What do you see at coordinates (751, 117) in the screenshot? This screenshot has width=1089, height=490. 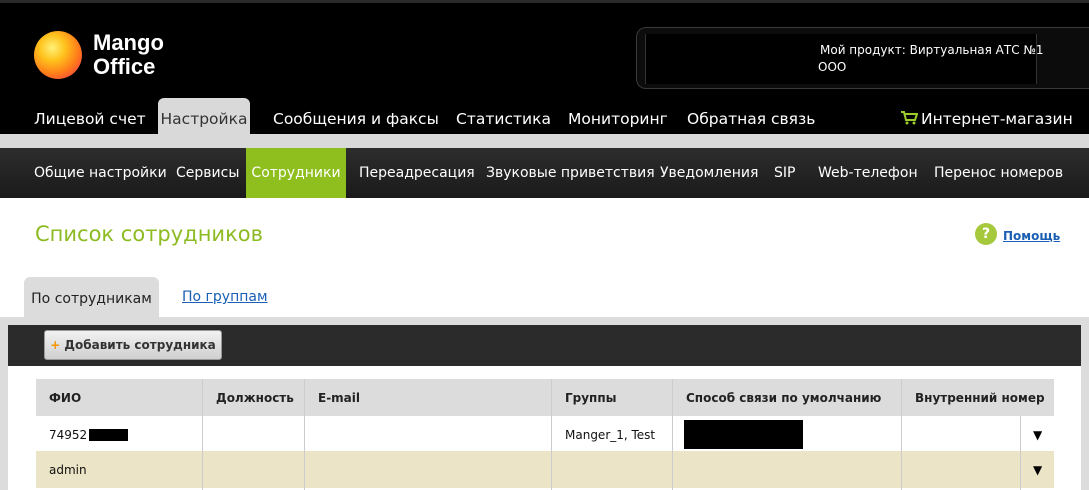 I see `tab-feedback: Обратная связь` at bounding box center [751, 117].